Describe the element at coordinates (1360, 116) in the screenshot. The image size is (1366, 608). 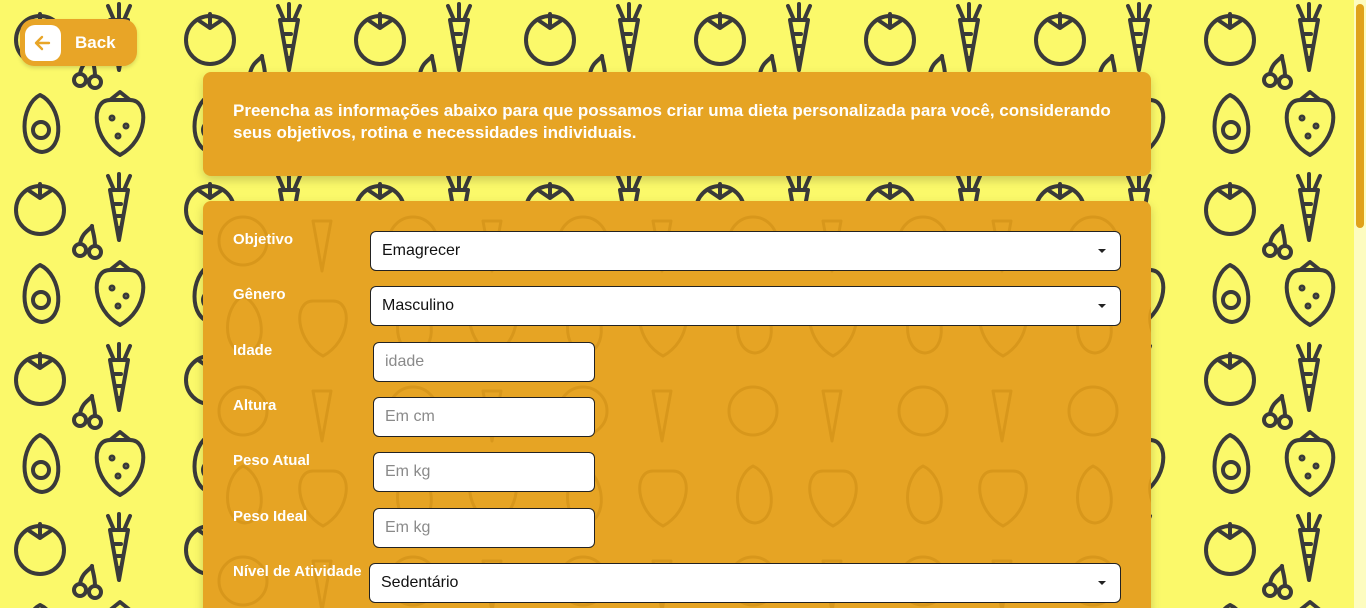
I see `scrollbar-thumb` at that location.